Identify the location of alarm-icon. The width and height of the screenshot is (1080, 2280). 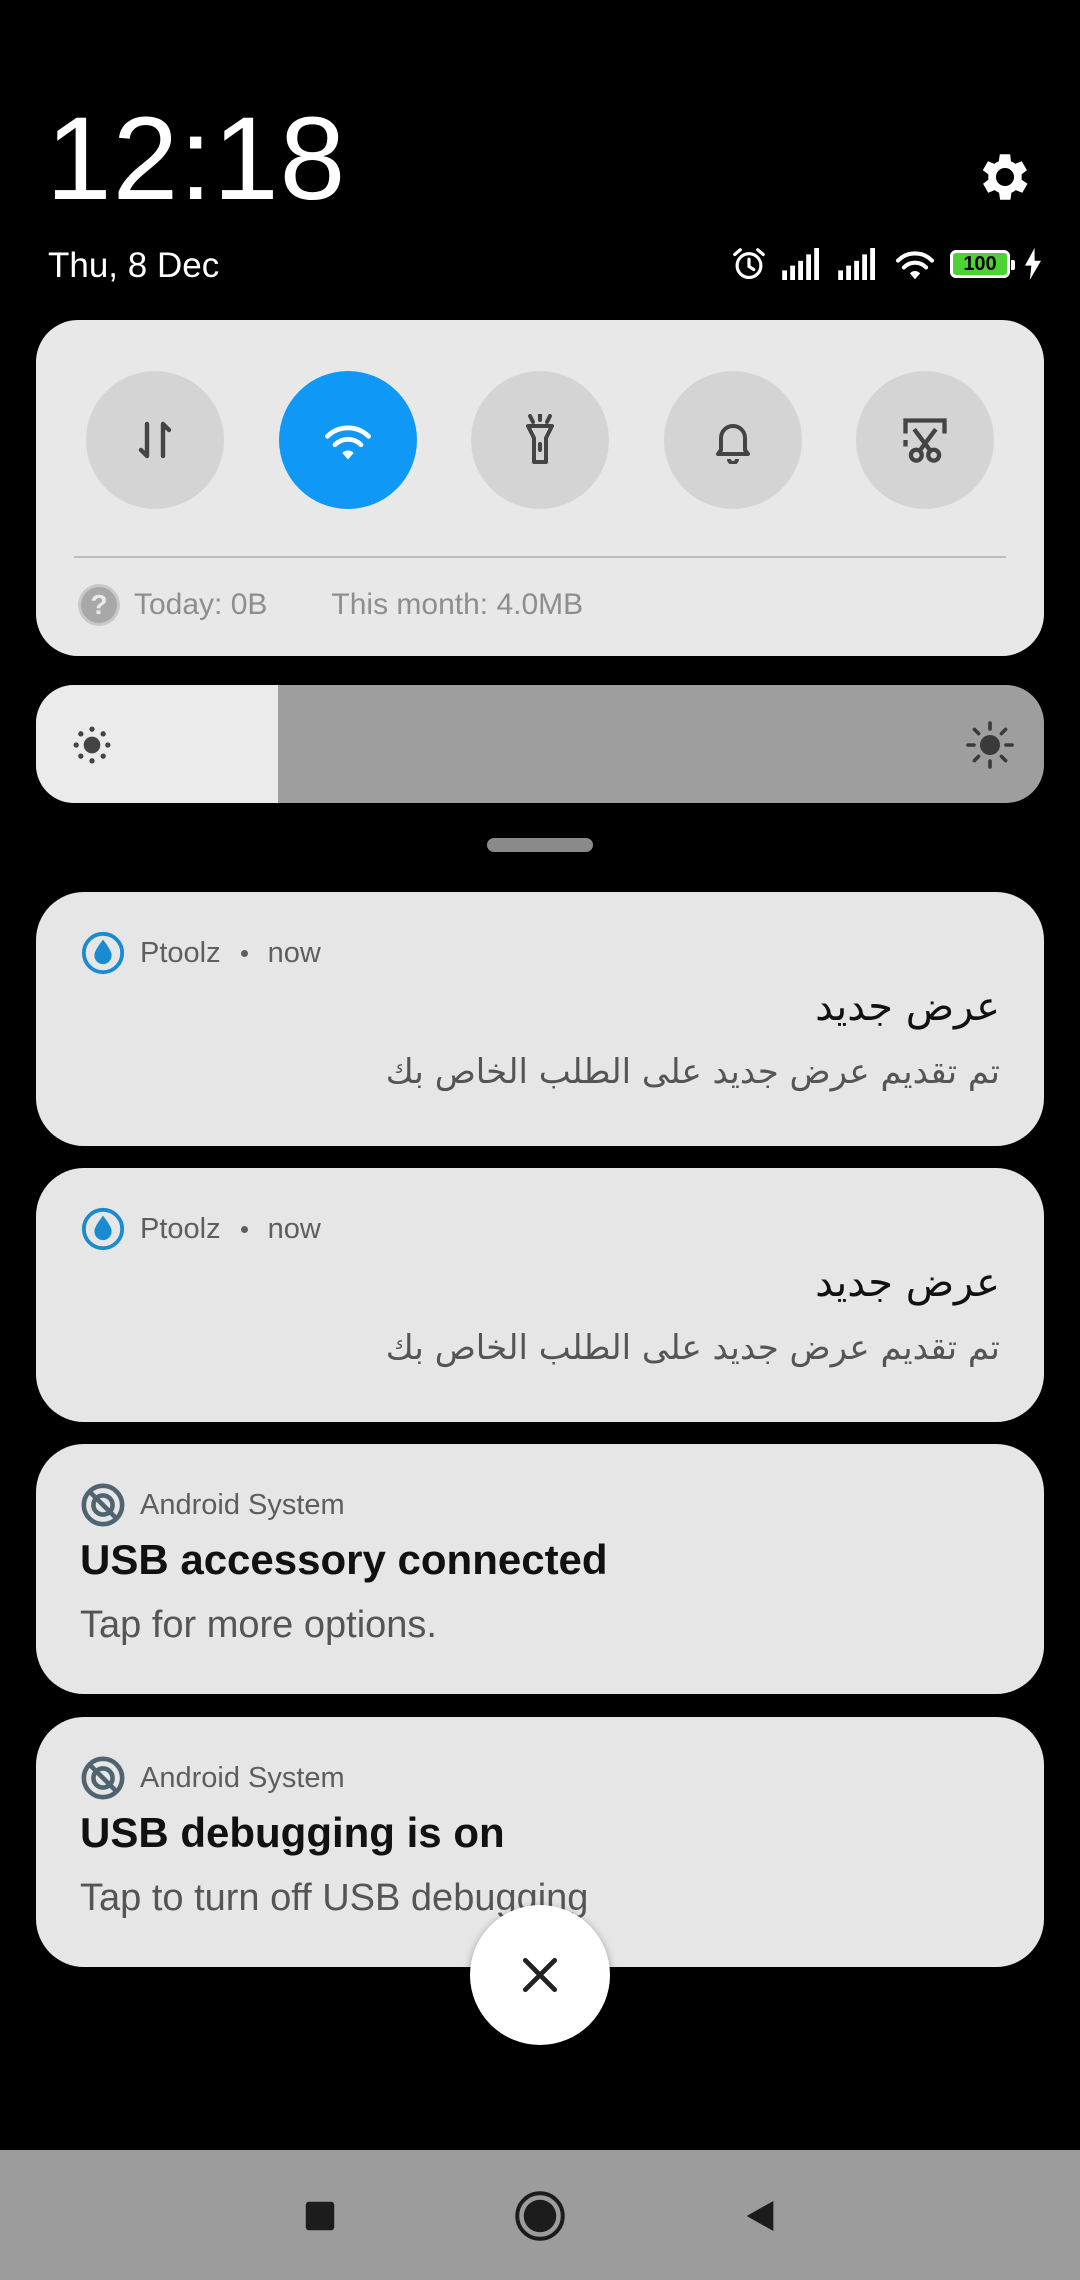
(749, 264).